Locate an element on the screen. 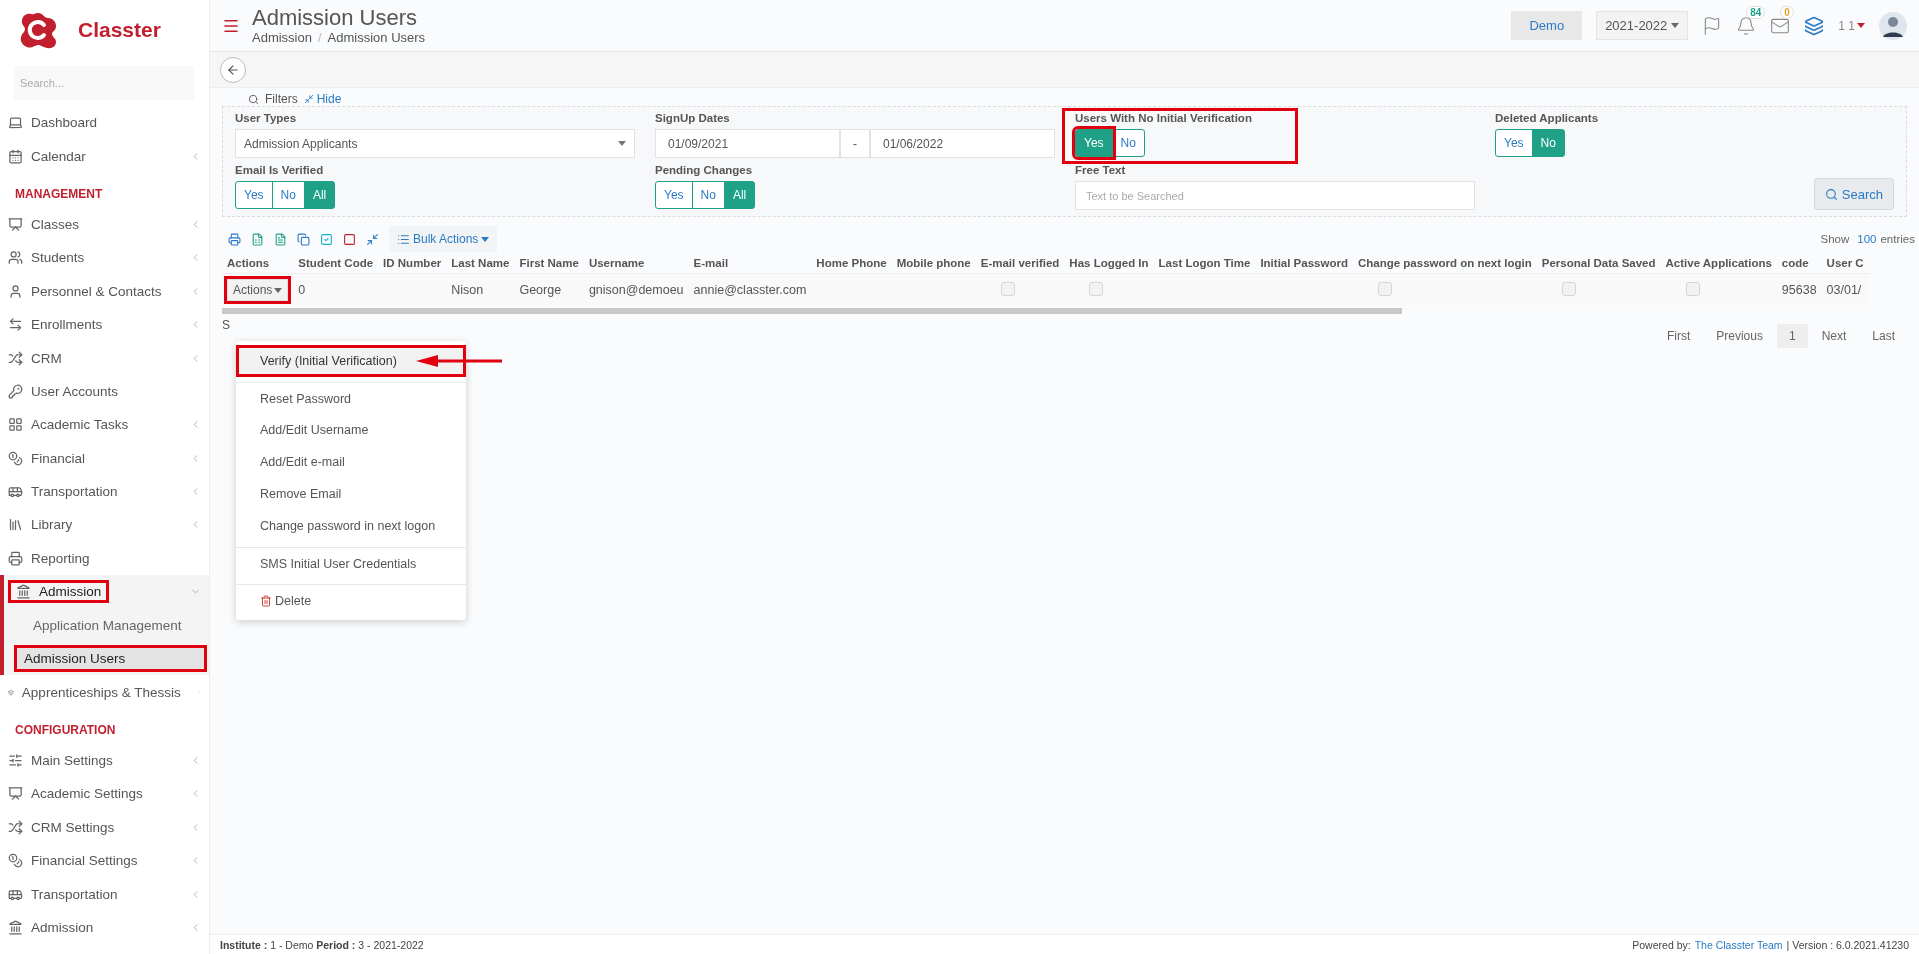 The width and height of the screenshot is (1919, 954). column-header: Last Name is located at coordinates (480, 263).